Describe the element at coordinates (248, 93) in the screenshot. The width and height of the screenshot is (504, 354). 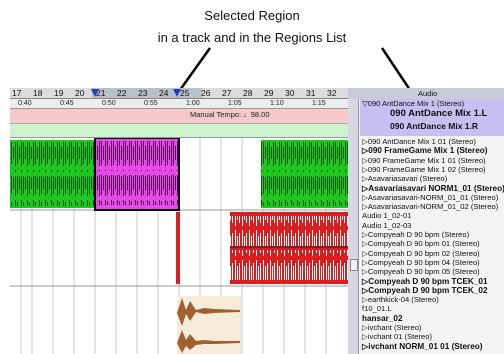
I see `bar-ruler-tick: 28` at that location.